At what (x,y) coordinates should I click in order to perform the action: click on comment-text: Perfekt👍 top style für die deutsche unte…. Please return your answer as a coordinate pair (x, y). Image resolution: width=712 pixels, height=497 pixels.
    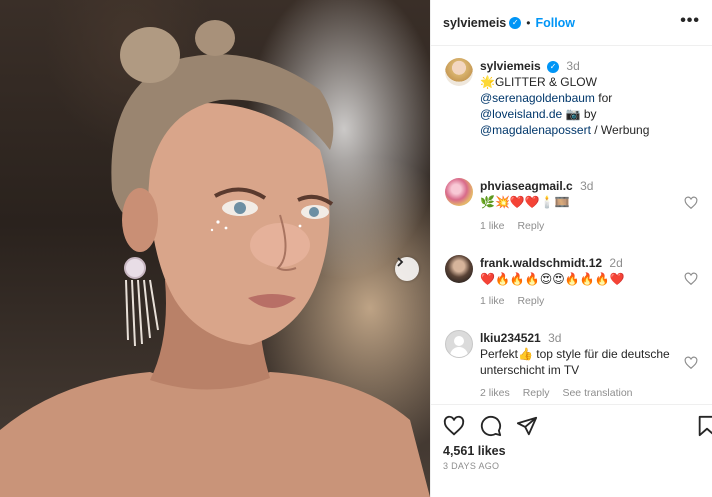
    Looking at the image, I should click on (575, 362).